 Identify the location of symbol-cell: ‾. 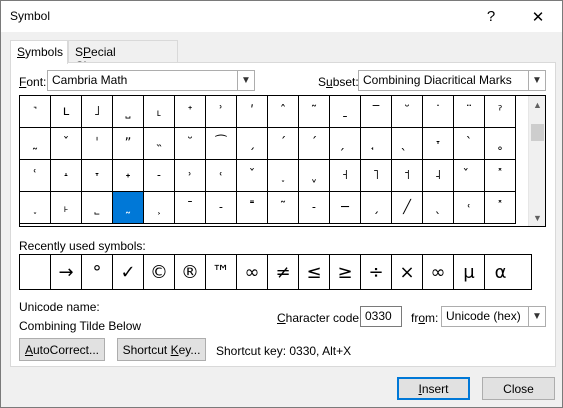
(376, 112).